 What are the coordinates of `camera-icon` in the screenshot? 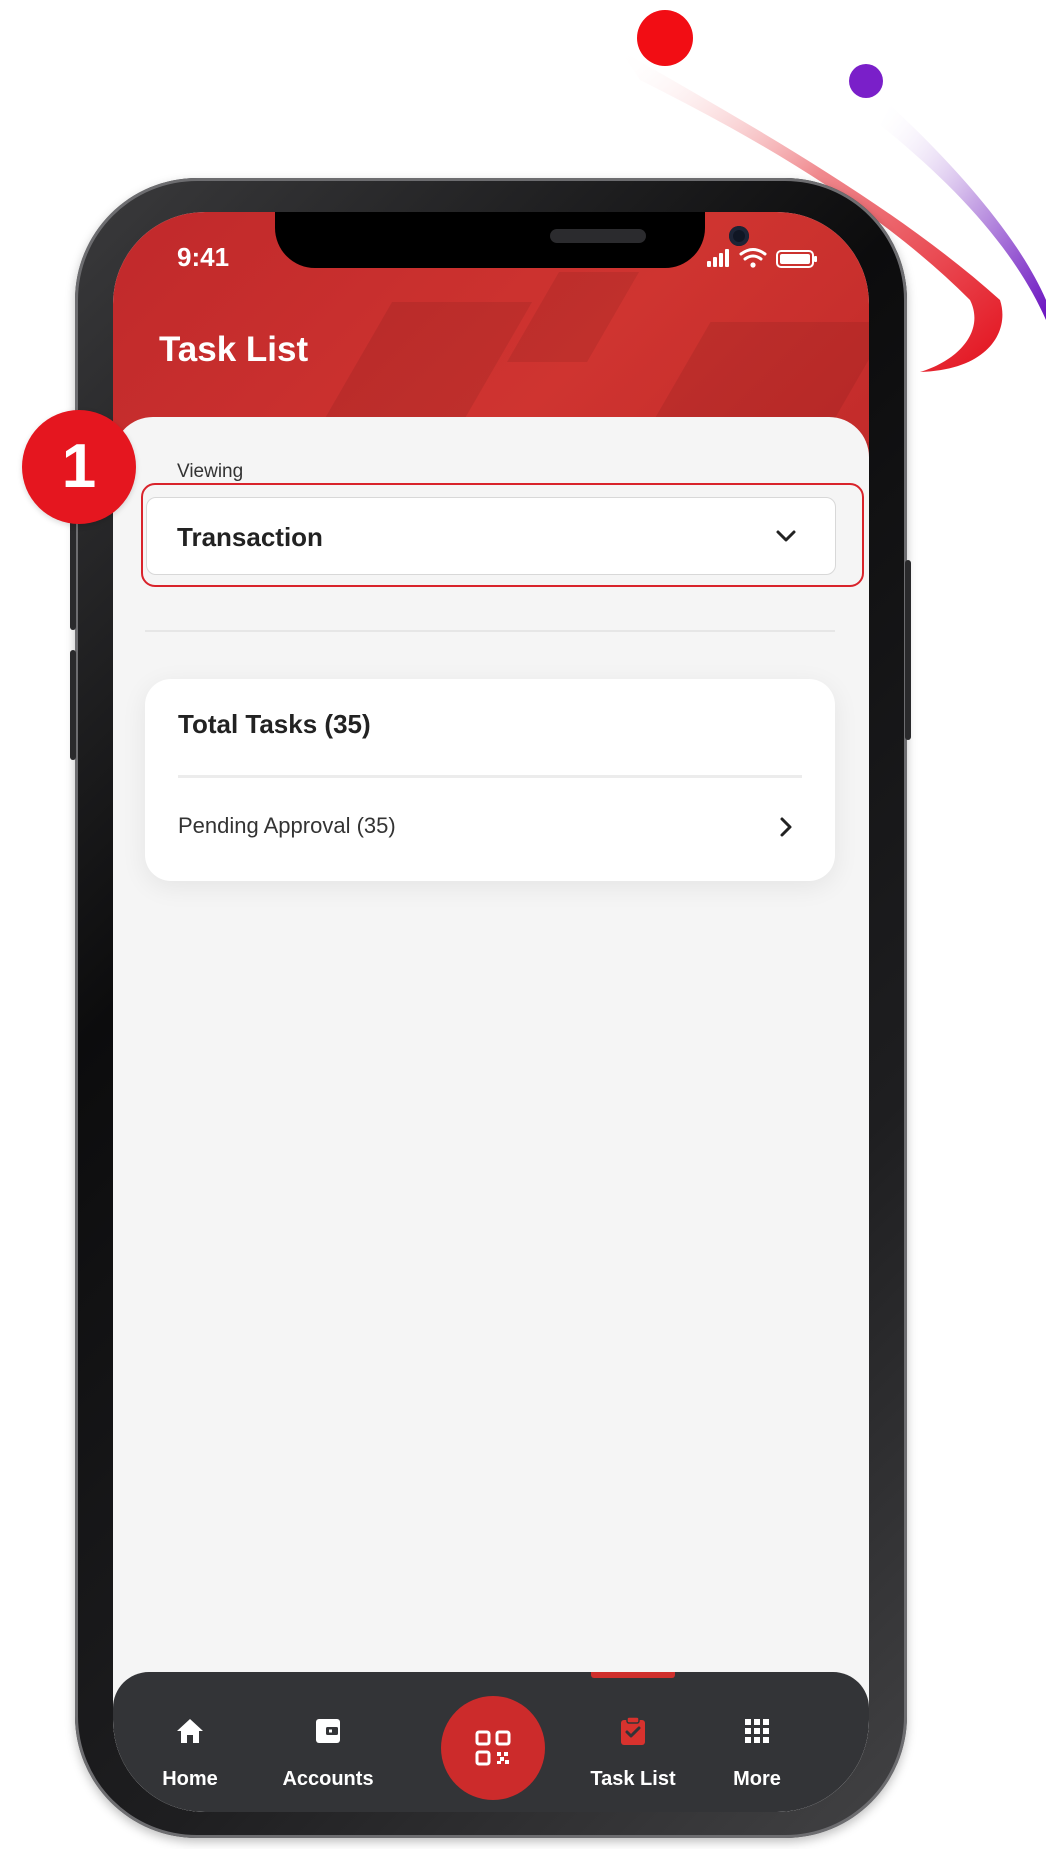 It's located at (739, 236).